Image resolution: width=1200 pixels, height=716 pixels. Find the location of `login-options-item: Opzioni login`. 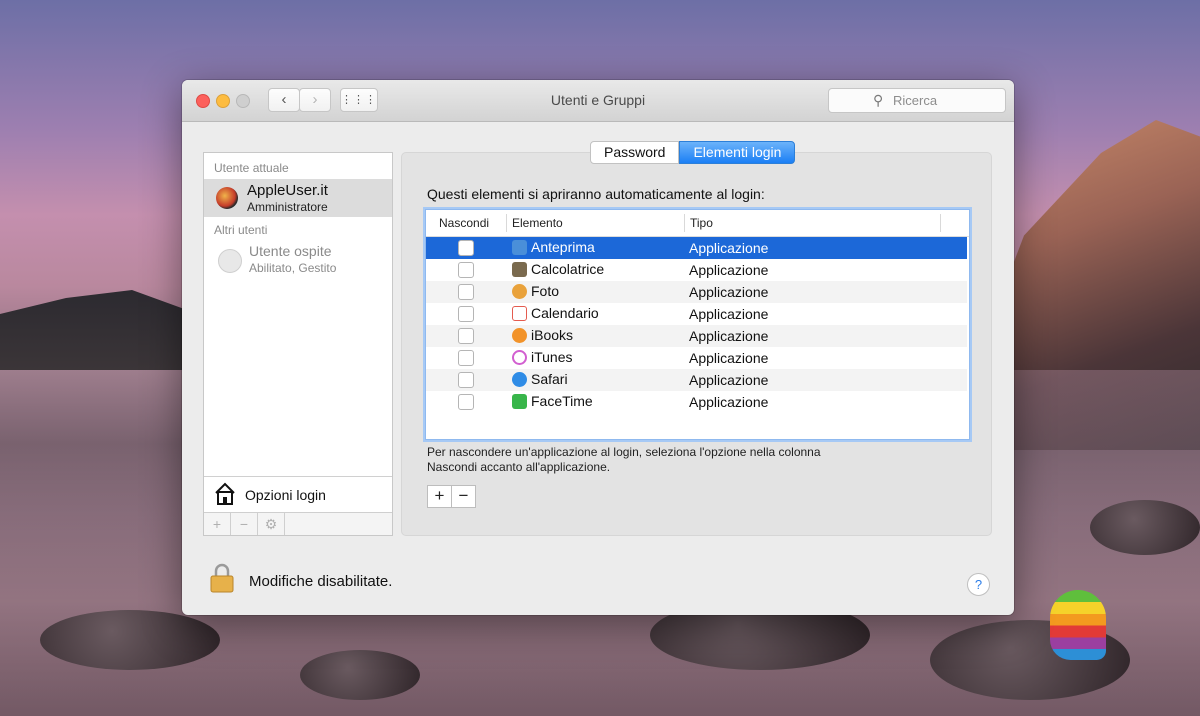

login-options-item: Opzioni login is located at coordinates (298, 494).